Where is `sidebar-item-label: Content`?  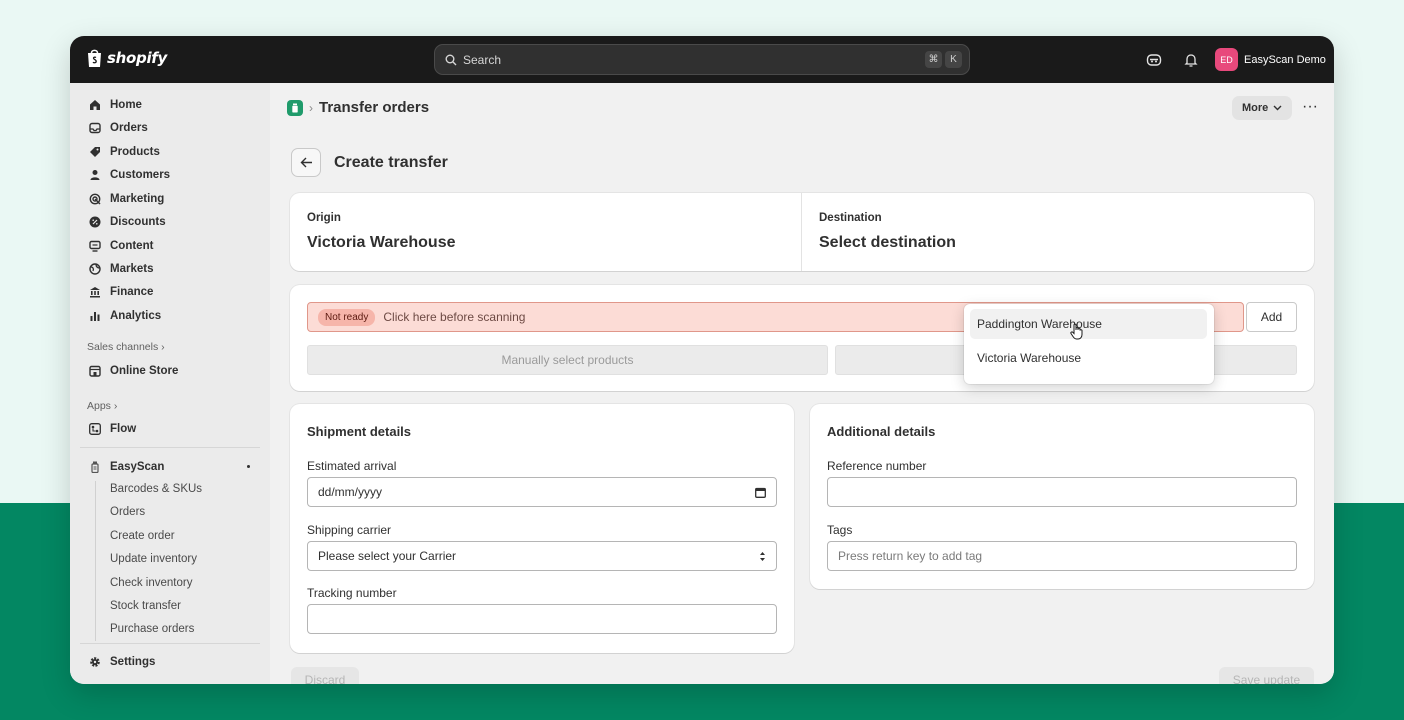 sidebar-item-label: Content is located at coordinates (132, 246).